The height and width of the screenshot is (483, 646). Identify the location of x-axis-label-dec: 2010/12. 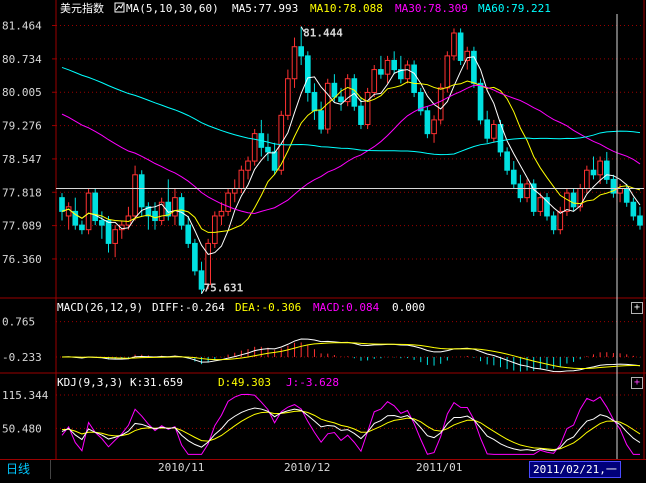
(307, 467).